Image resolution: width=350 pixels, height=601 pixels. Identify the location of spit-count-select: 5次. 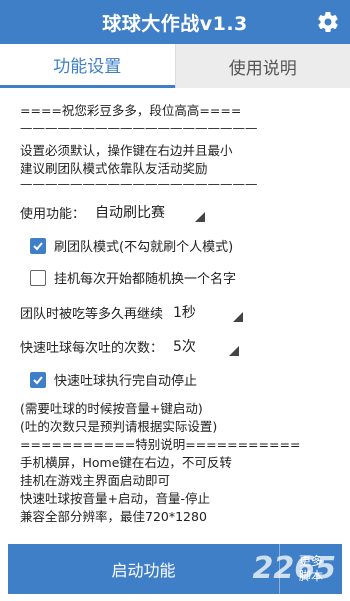
(206, 346).